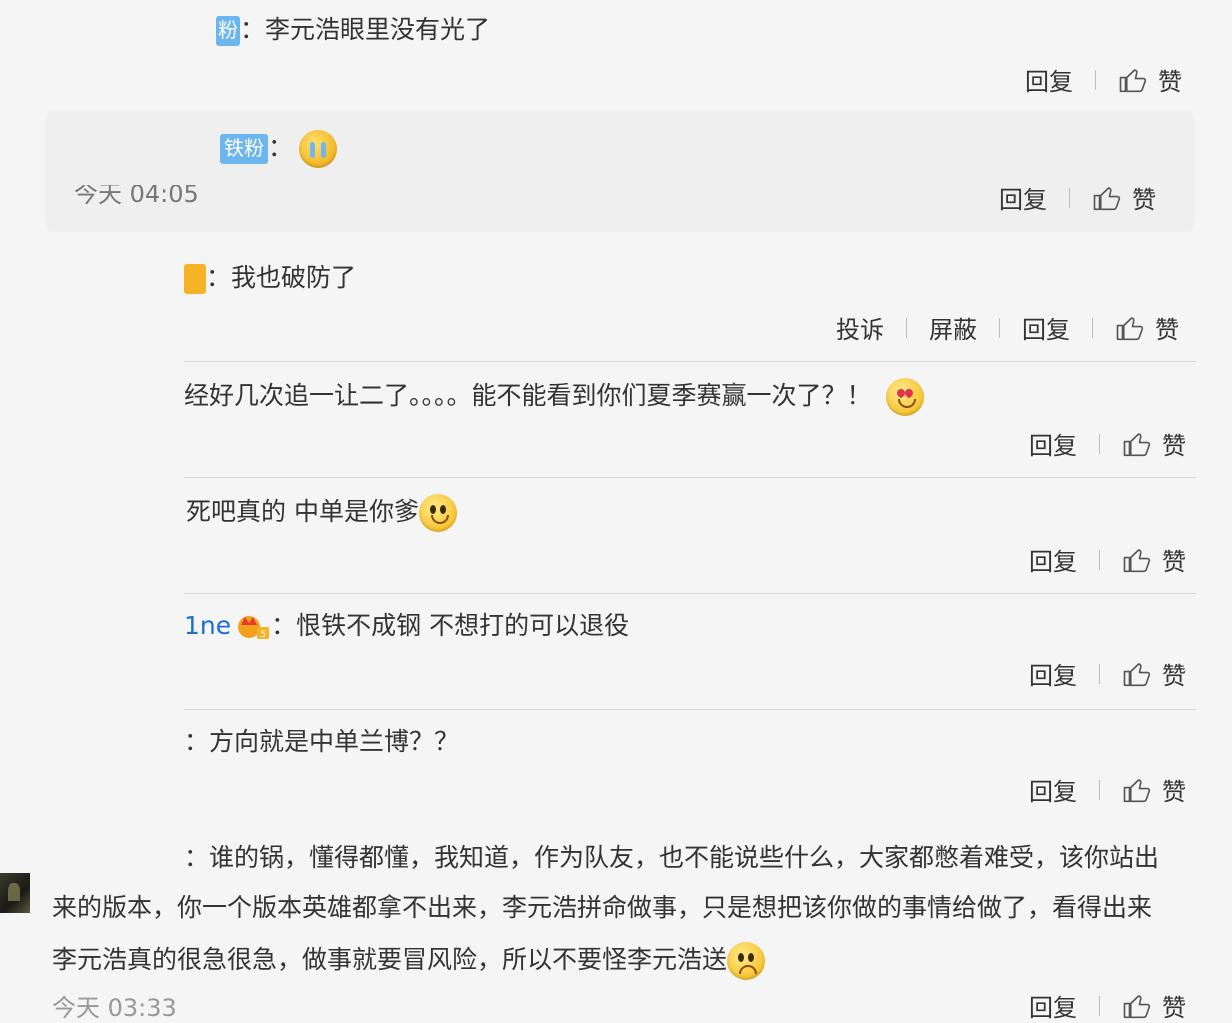 The width and height of the screenshot is (1232, 1023). What do you see at coordinates (195, 279) in the screenshot?
I see `fan-badge` at bounding box center [195, 279].